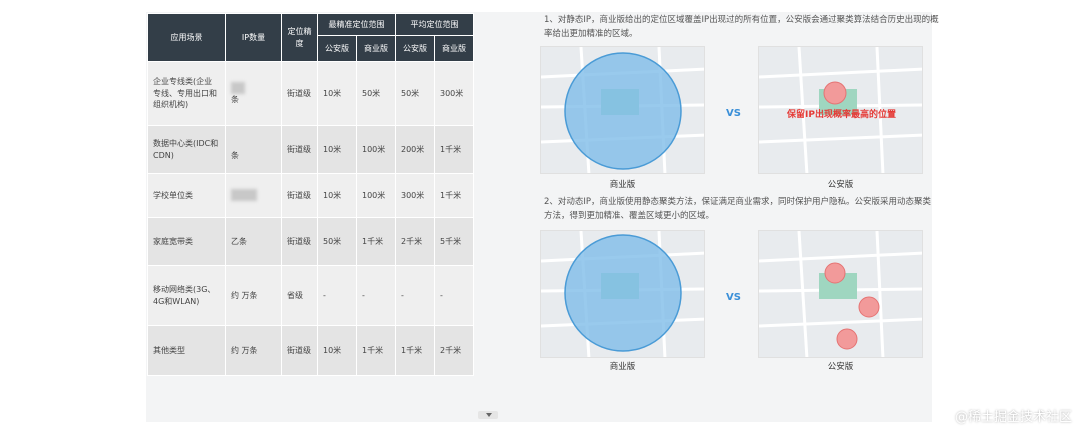  What do you see at coordinates (415, 48) in the screenshot?
I see `header-avg-police: 公安版` at bounding box center [415, 48].